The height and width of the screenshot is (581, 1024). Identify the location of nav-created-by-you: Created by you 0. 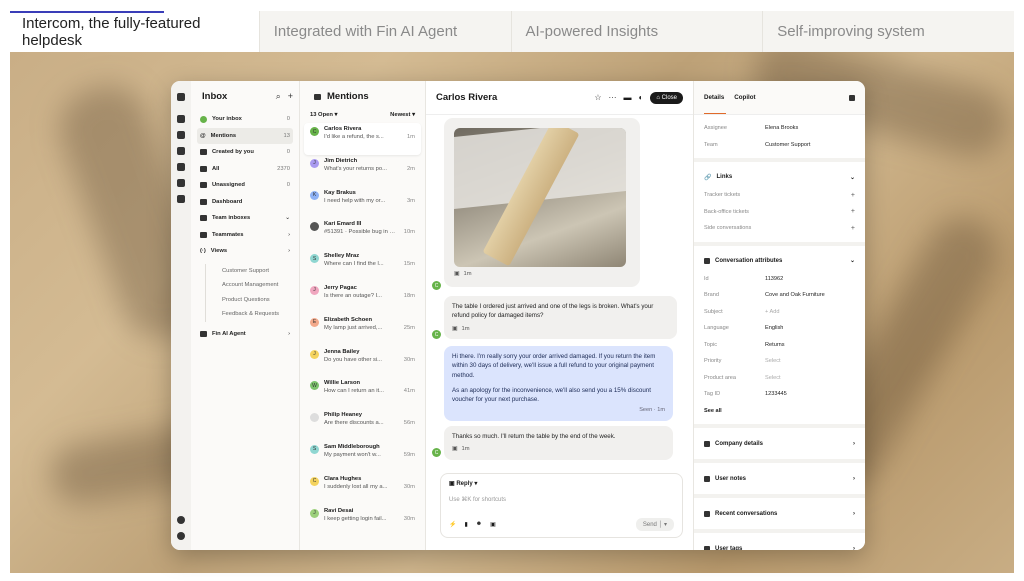
(245, 152).